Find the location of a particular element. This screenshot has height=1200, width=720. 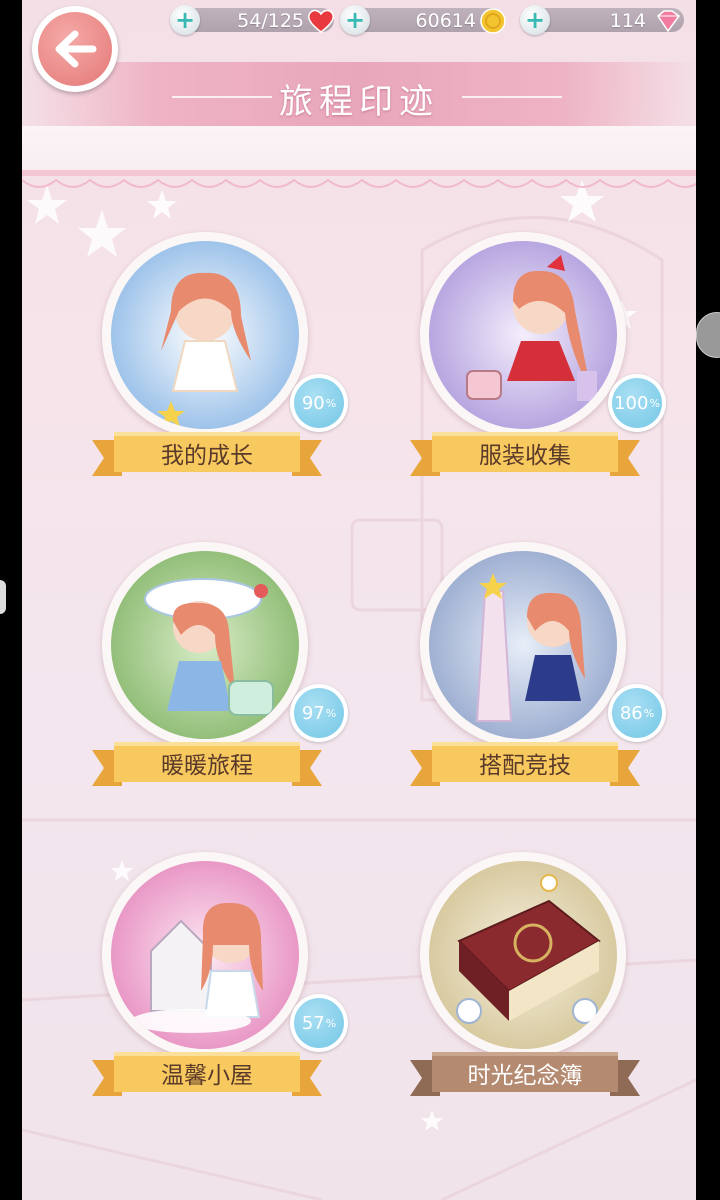

card-outfit-collection: 100% 服装收集 is located at coordinates (538, 367).